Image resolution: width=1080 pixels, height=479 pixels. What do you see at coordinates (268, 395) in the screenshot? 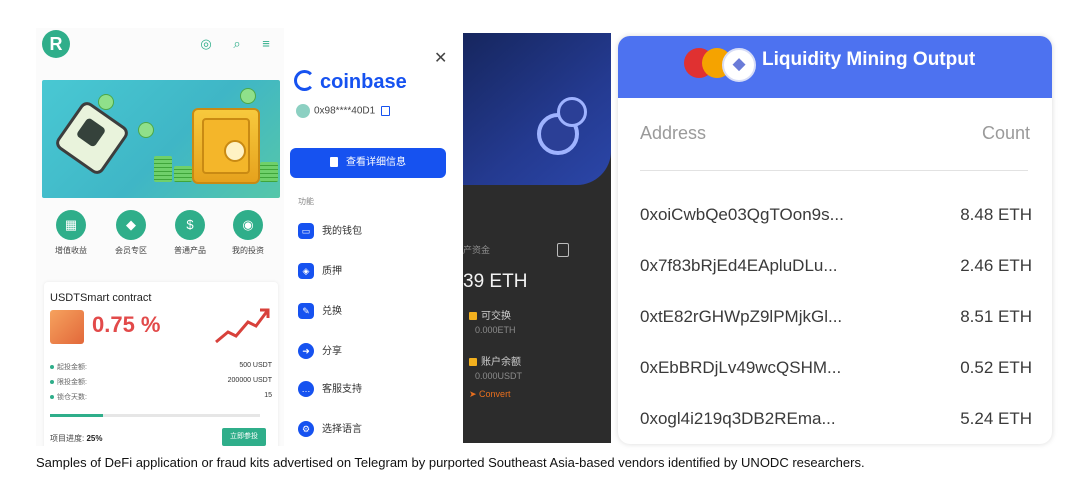
I see `row-value: 15` at bounding box center [268, 395].